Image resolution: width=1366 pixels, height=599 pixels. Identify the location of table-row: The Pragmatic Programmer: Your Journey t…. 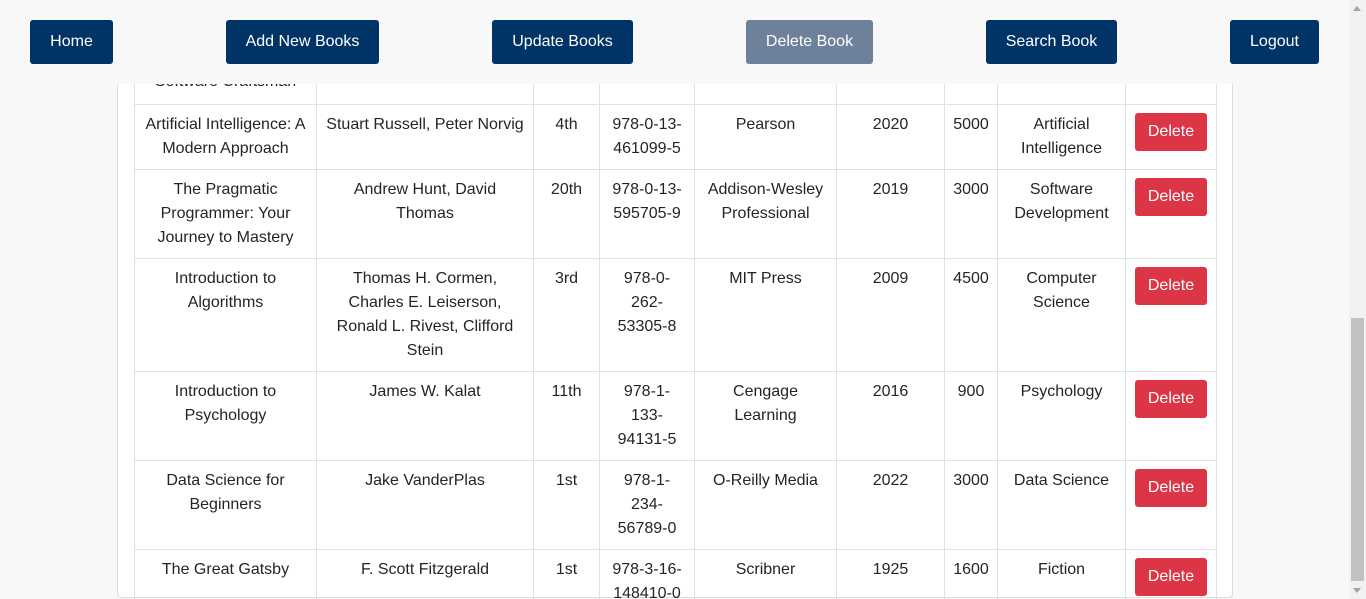
(675, 214).